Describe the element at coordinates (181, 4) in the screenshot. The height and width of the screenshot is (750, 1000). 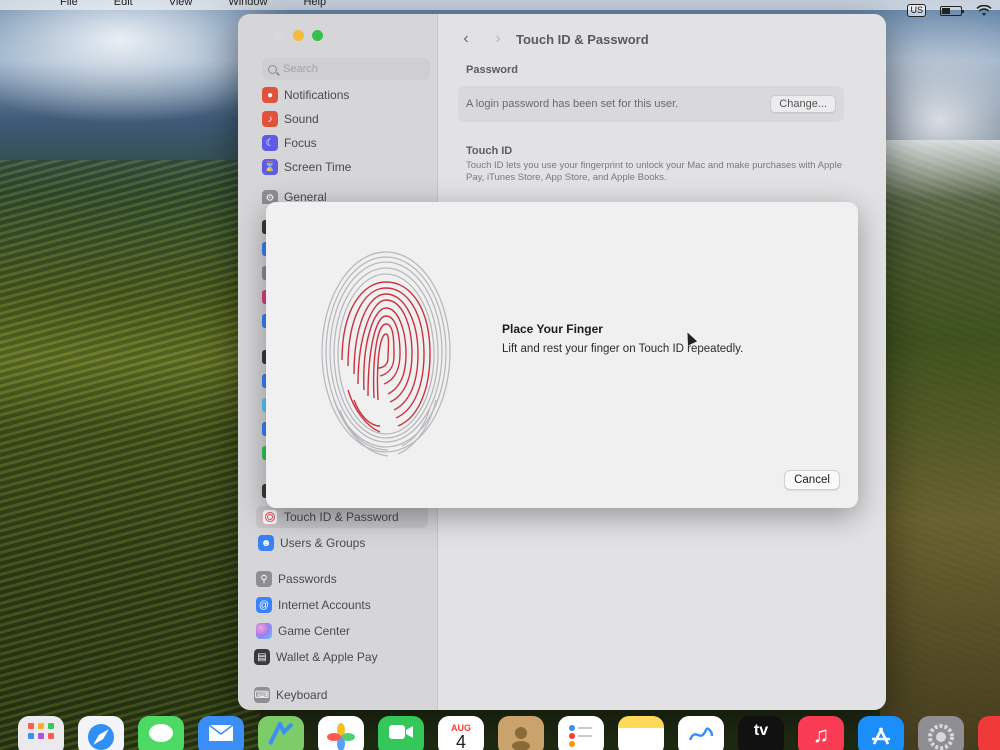
I see `menu-view: View` at that location.